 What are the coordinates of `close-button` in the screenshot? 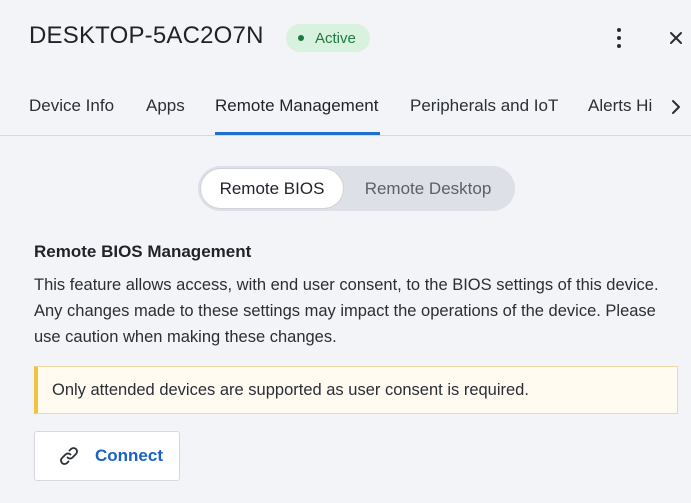 It's located at (676, 38).